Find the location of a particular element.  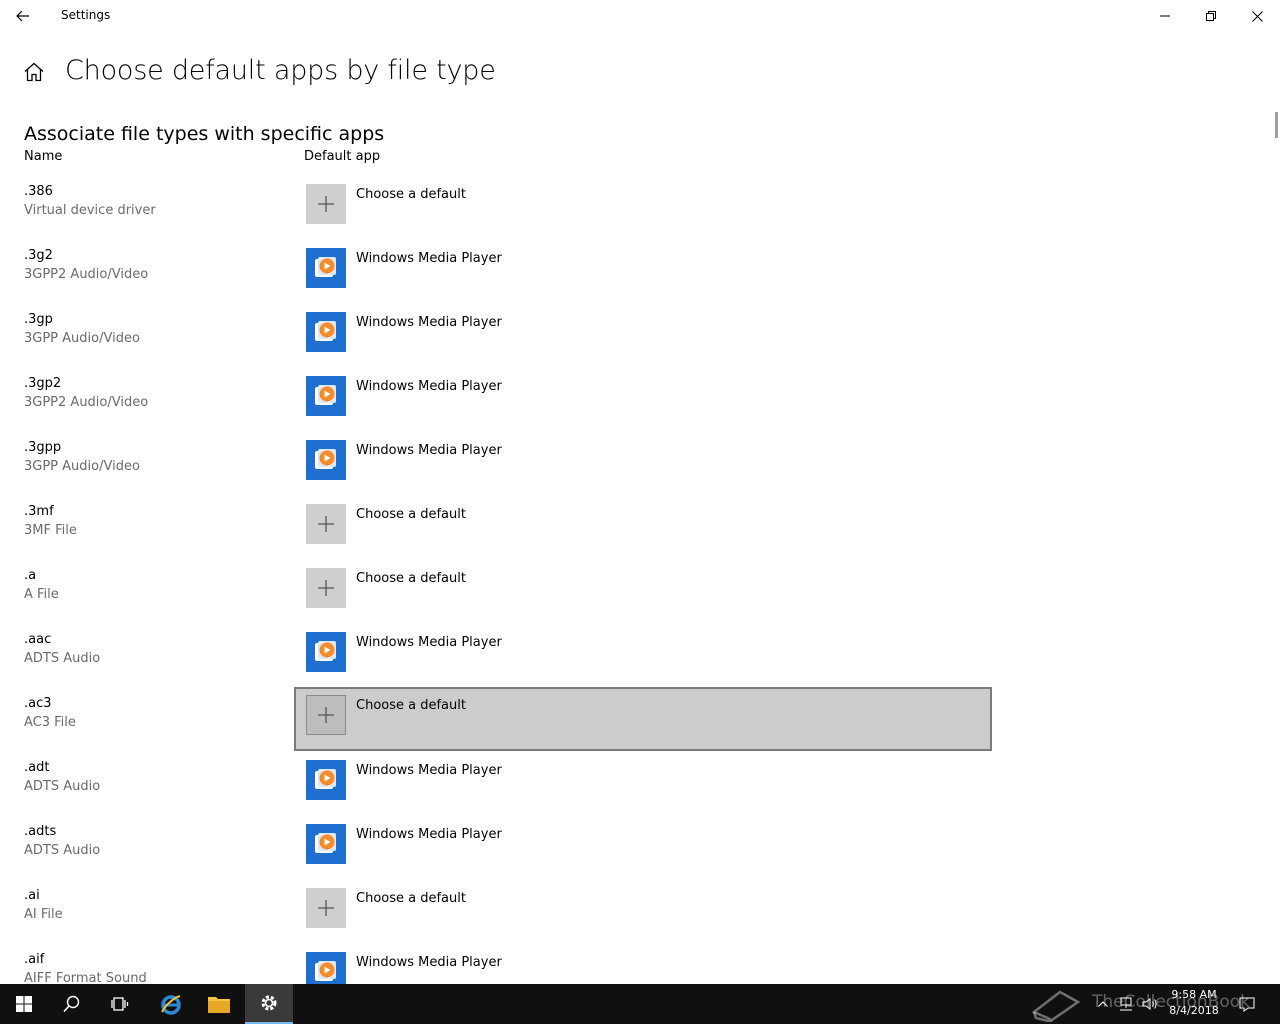

file-extension: .a is located at coordinates (30, 575).